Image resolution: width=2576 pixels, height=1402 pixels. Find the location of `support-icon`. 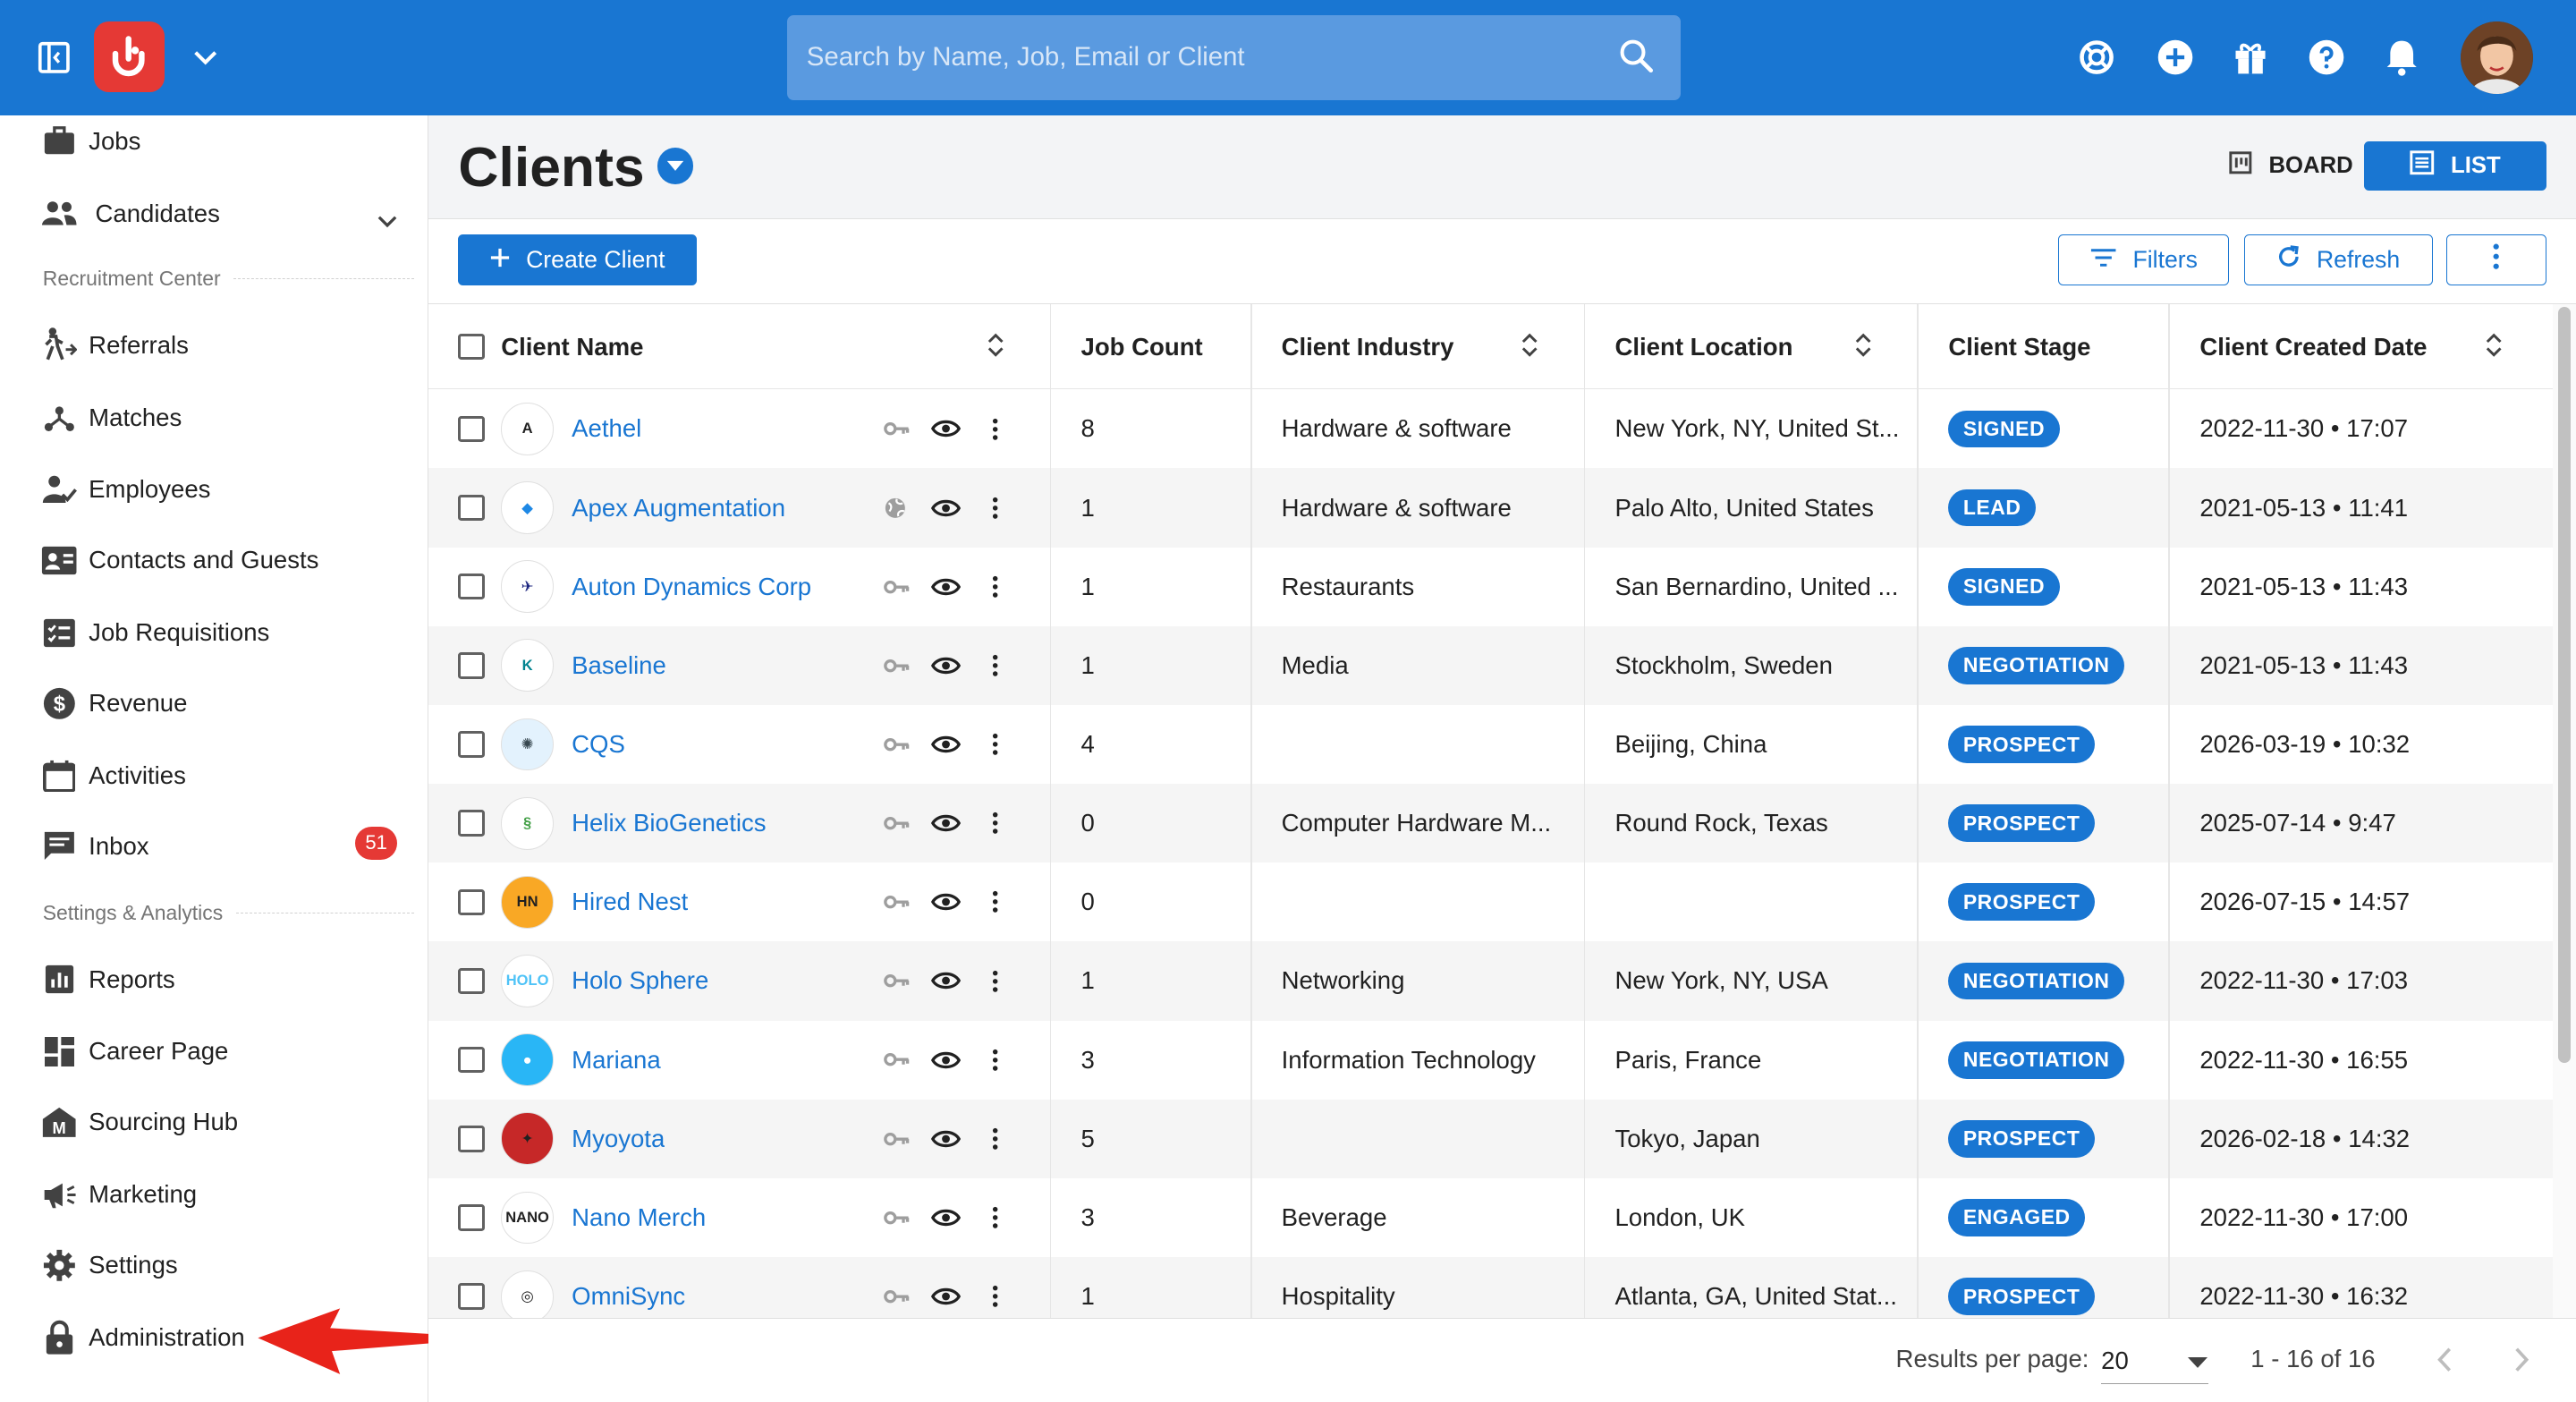

support-icon is located at coordinates (2096, 58).